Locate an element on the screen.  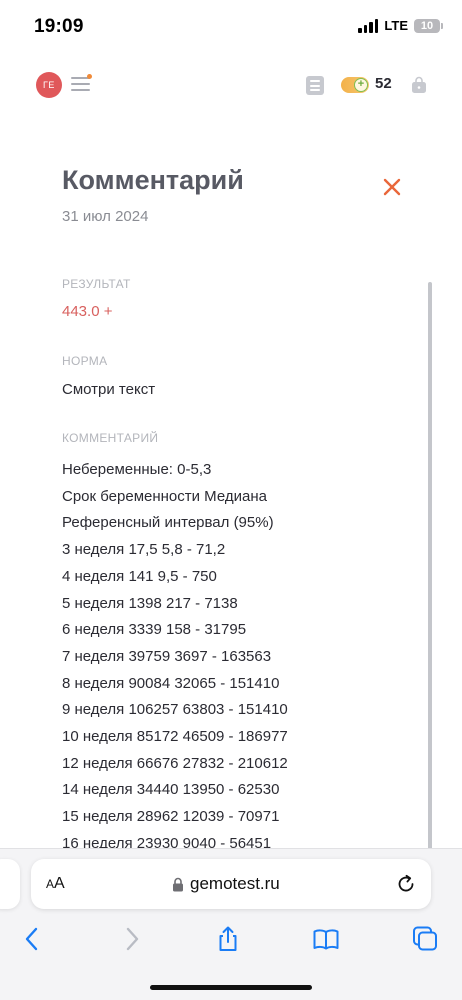
reload-icon is located at coordinates (406, 884).